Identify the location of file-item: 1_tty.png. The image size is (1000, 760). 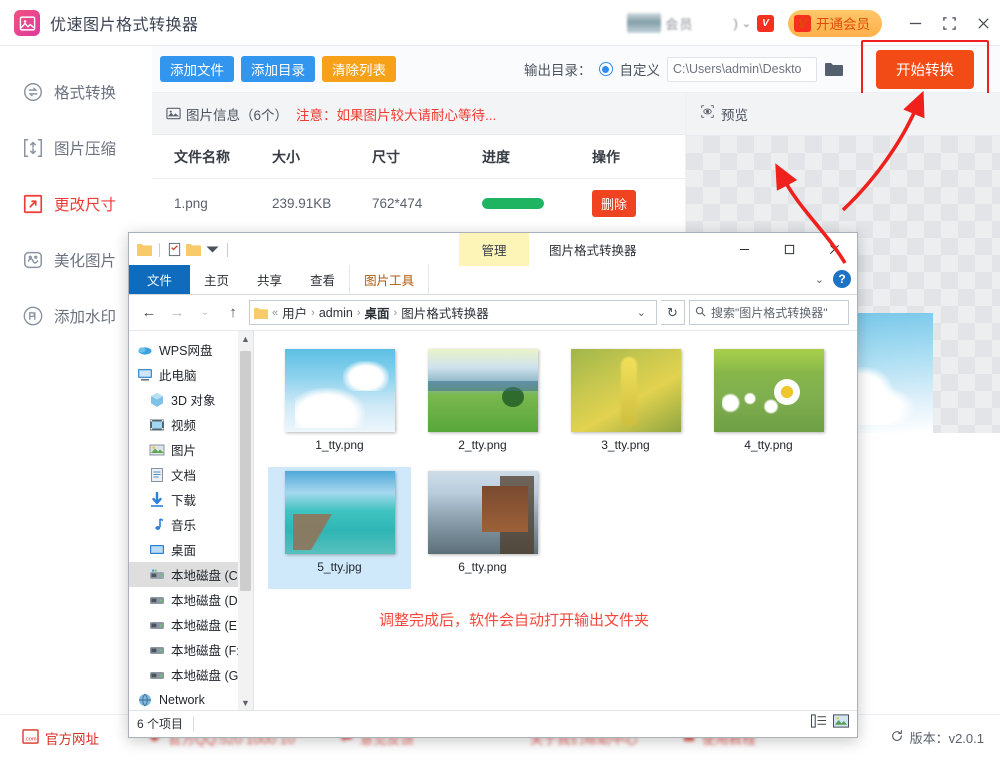
(339, 406).